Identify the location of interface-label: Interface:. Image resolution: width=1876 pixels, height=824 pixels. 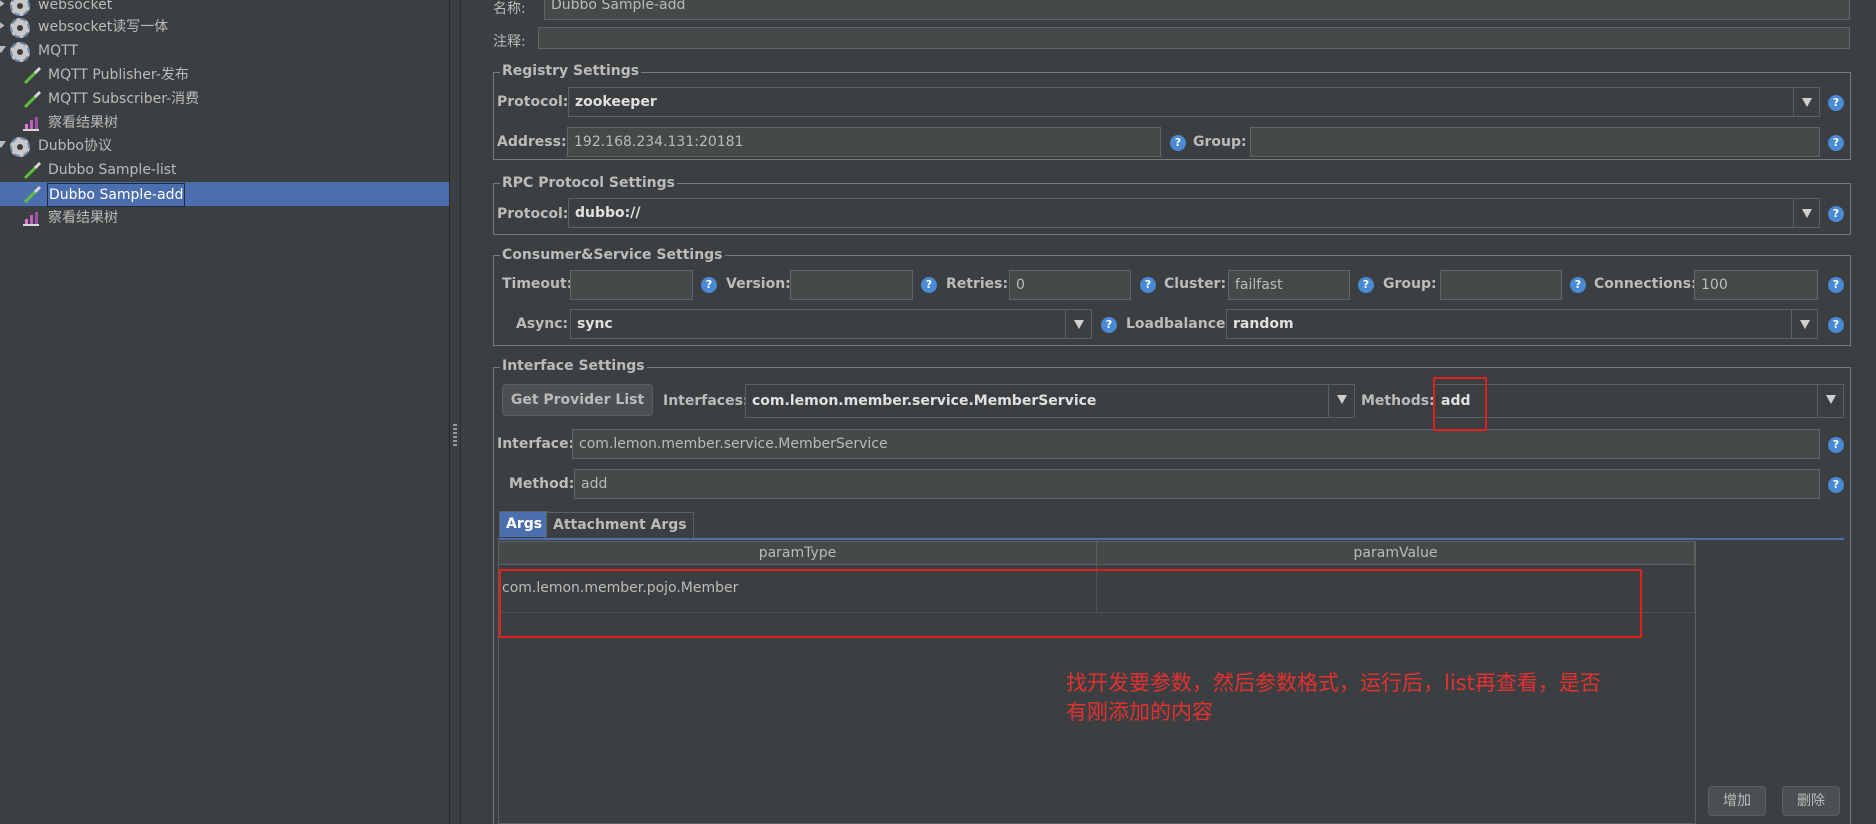
(536, 444).